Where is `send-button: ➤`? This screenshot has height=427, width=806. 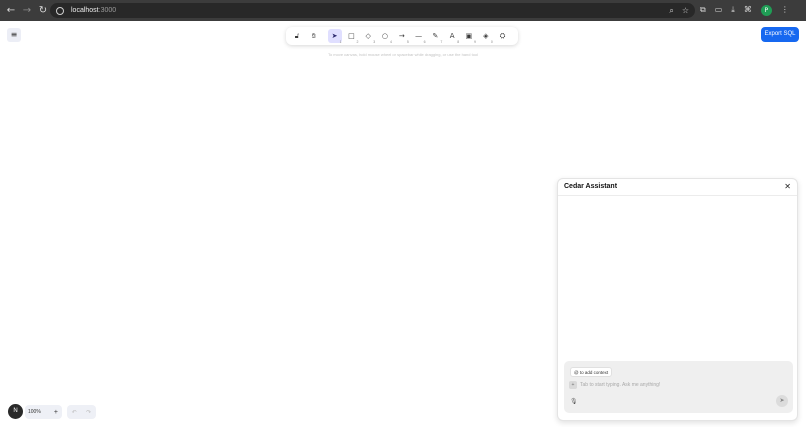 send-button: ➤ is located at coordinates (782, 401).